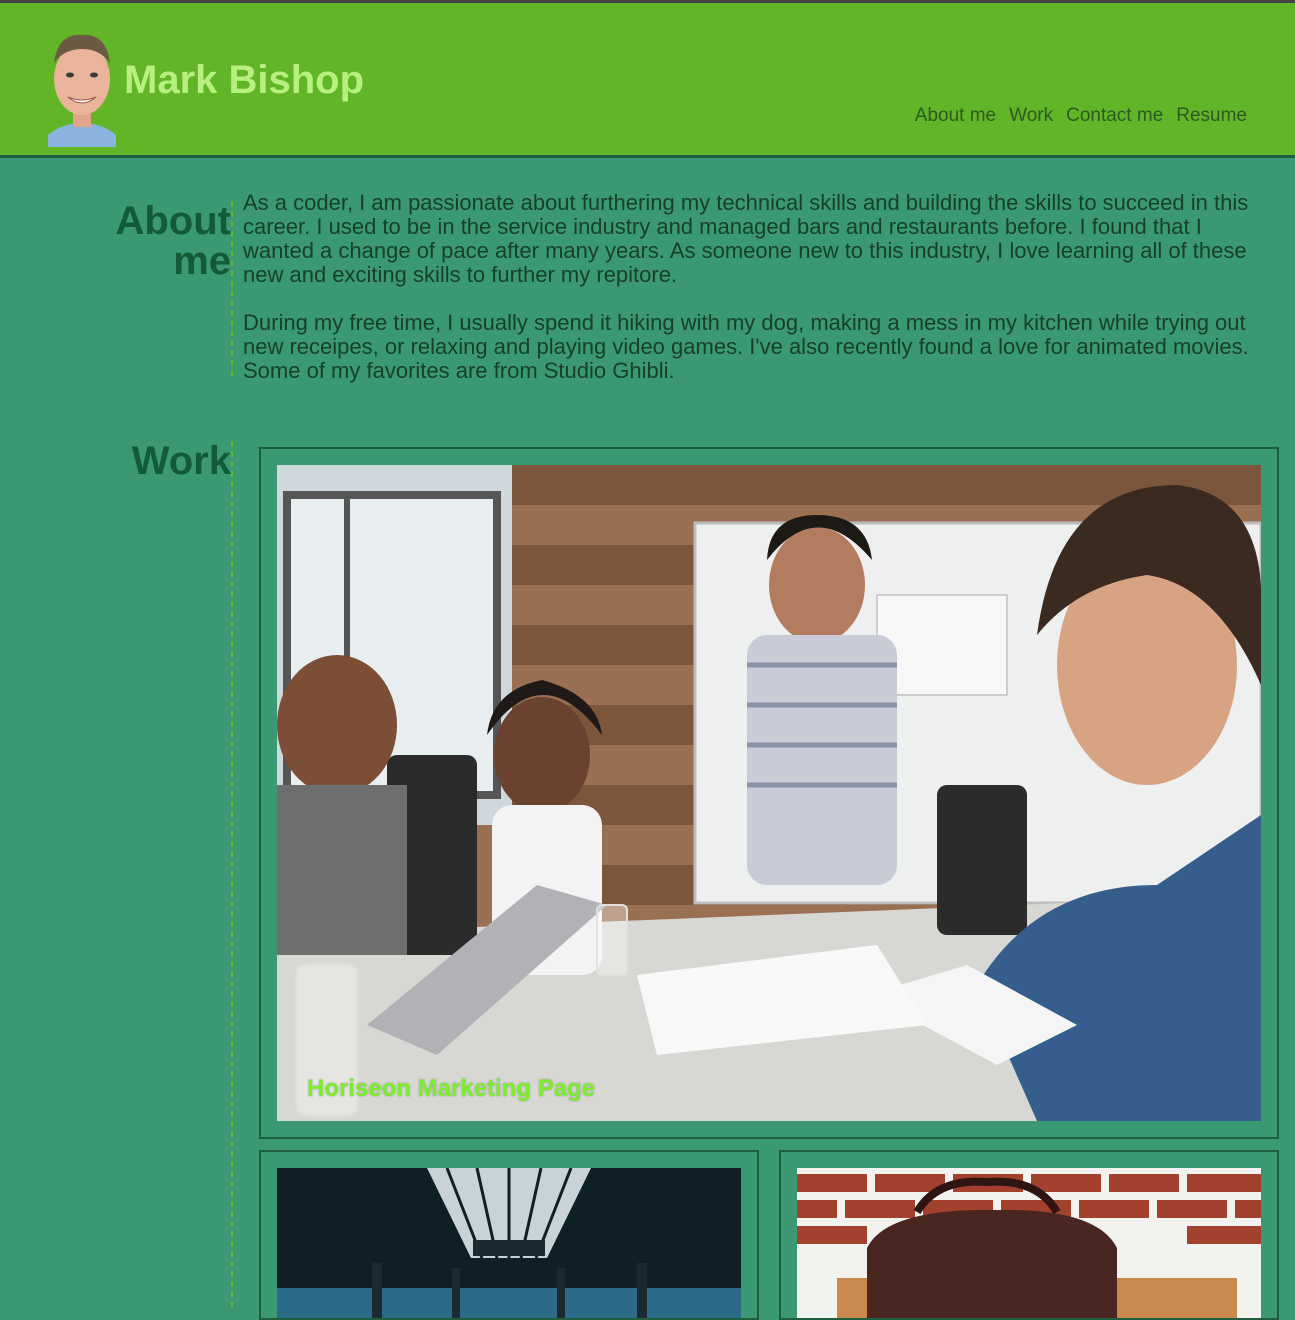  I want to click on about-heading-line1: About, so click(173, 221).